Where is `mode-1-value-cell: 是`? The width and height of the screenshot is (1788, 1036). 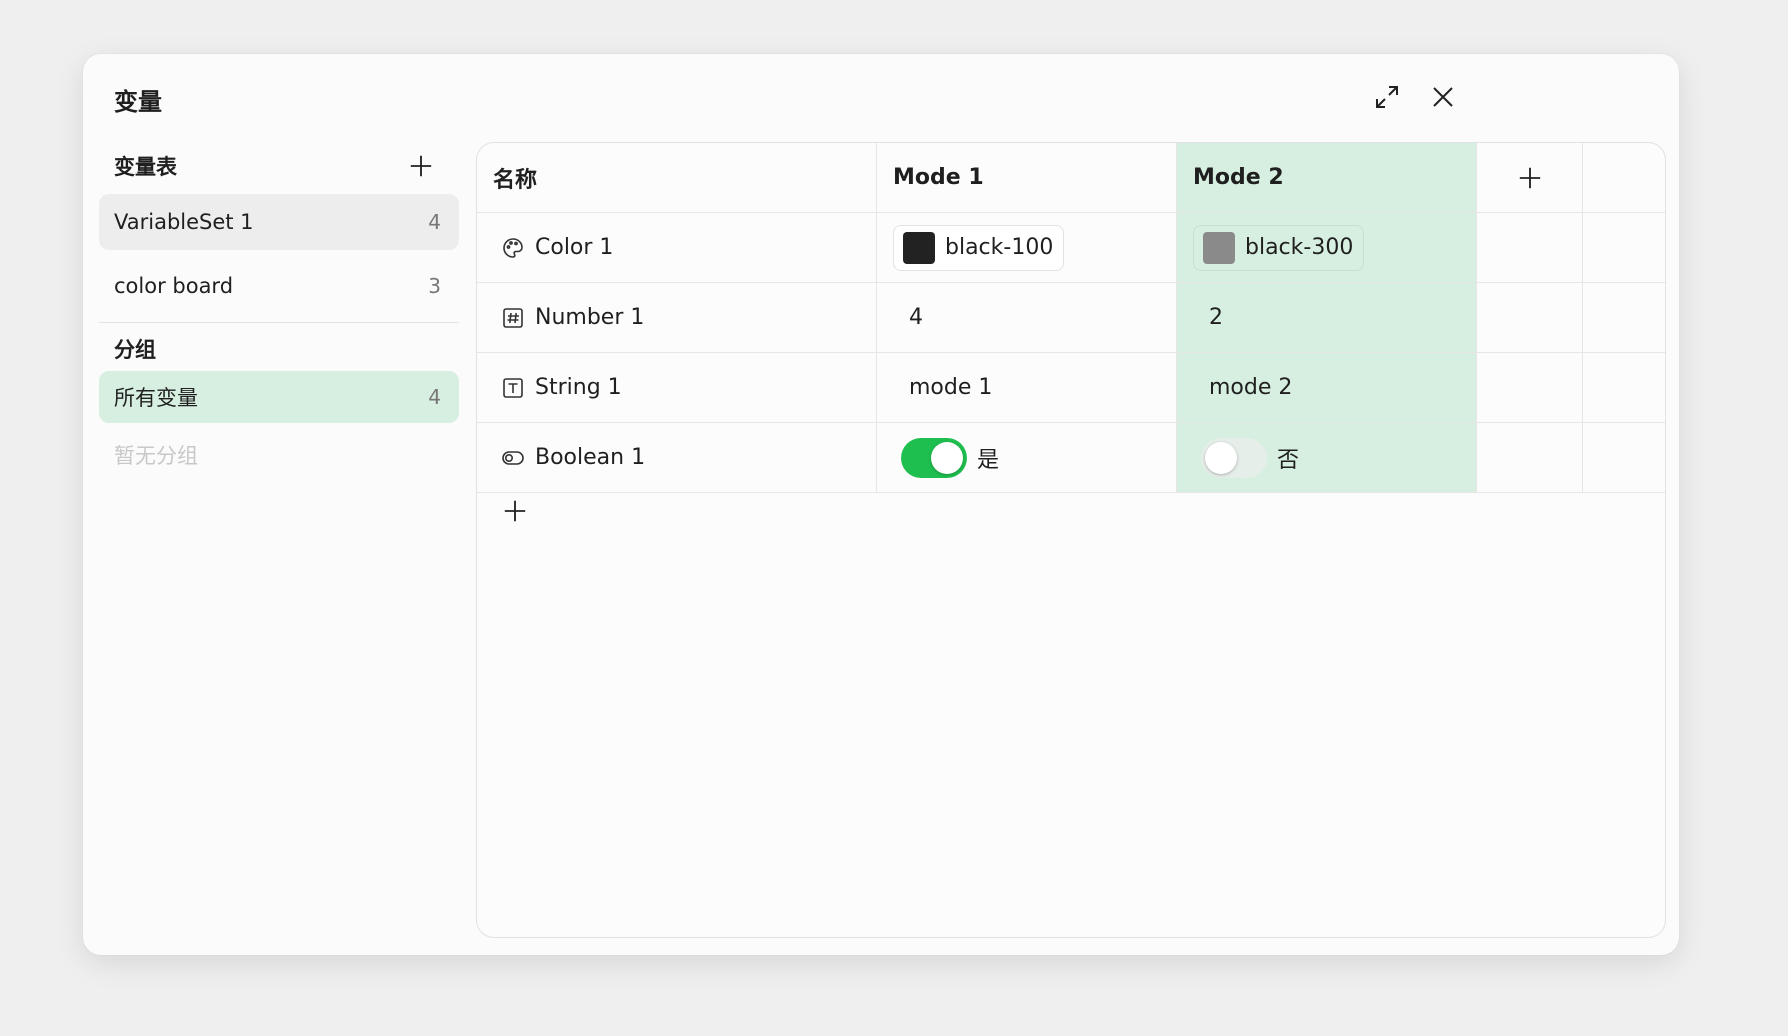 mode-1-value-cell: 是 is located at coordinates (1027, 457).